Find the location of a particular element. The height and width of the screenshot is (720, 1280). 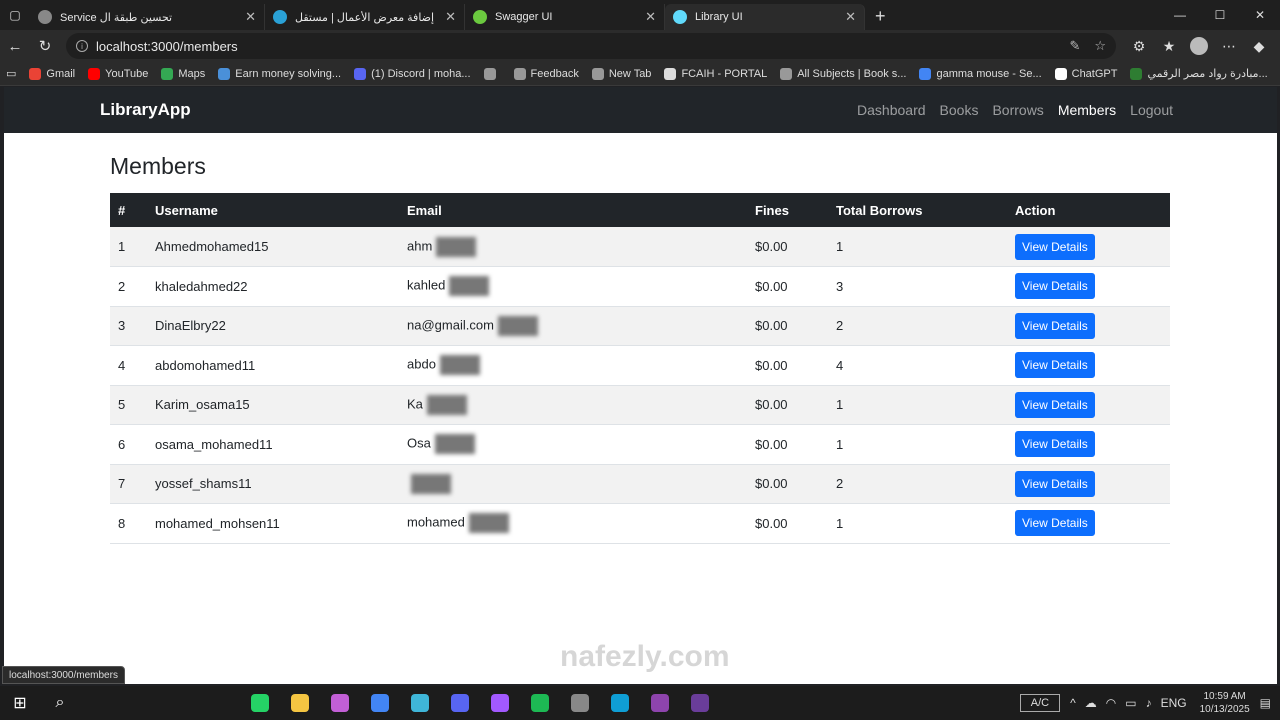

copilot-icon: ◆ is located at coordinates (1259, 46).